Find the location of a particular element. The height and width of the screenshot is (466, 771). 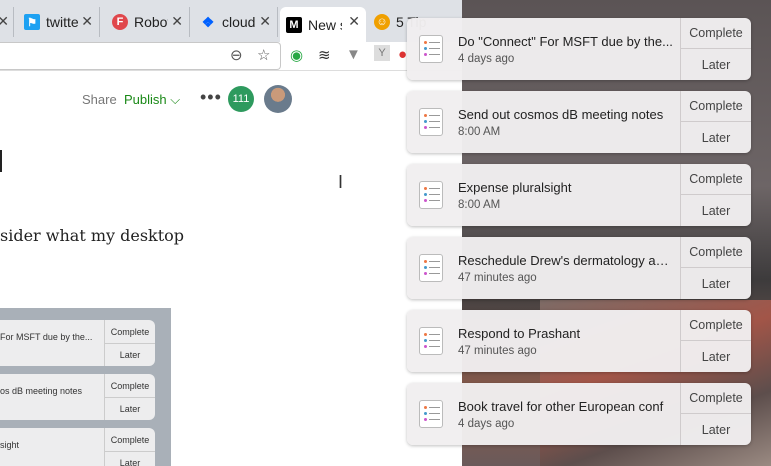

publish-button: Publish ⌵ is located at coordinates (152, 100).